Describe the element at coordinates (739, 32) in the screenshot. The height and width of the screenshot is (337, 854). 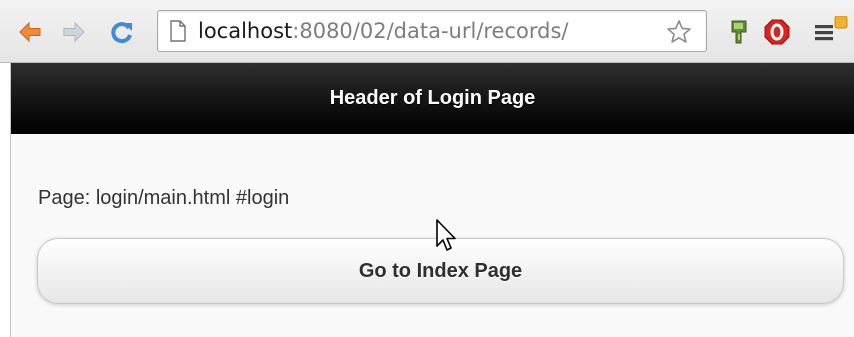
I see `green-extension-icon` at that location.